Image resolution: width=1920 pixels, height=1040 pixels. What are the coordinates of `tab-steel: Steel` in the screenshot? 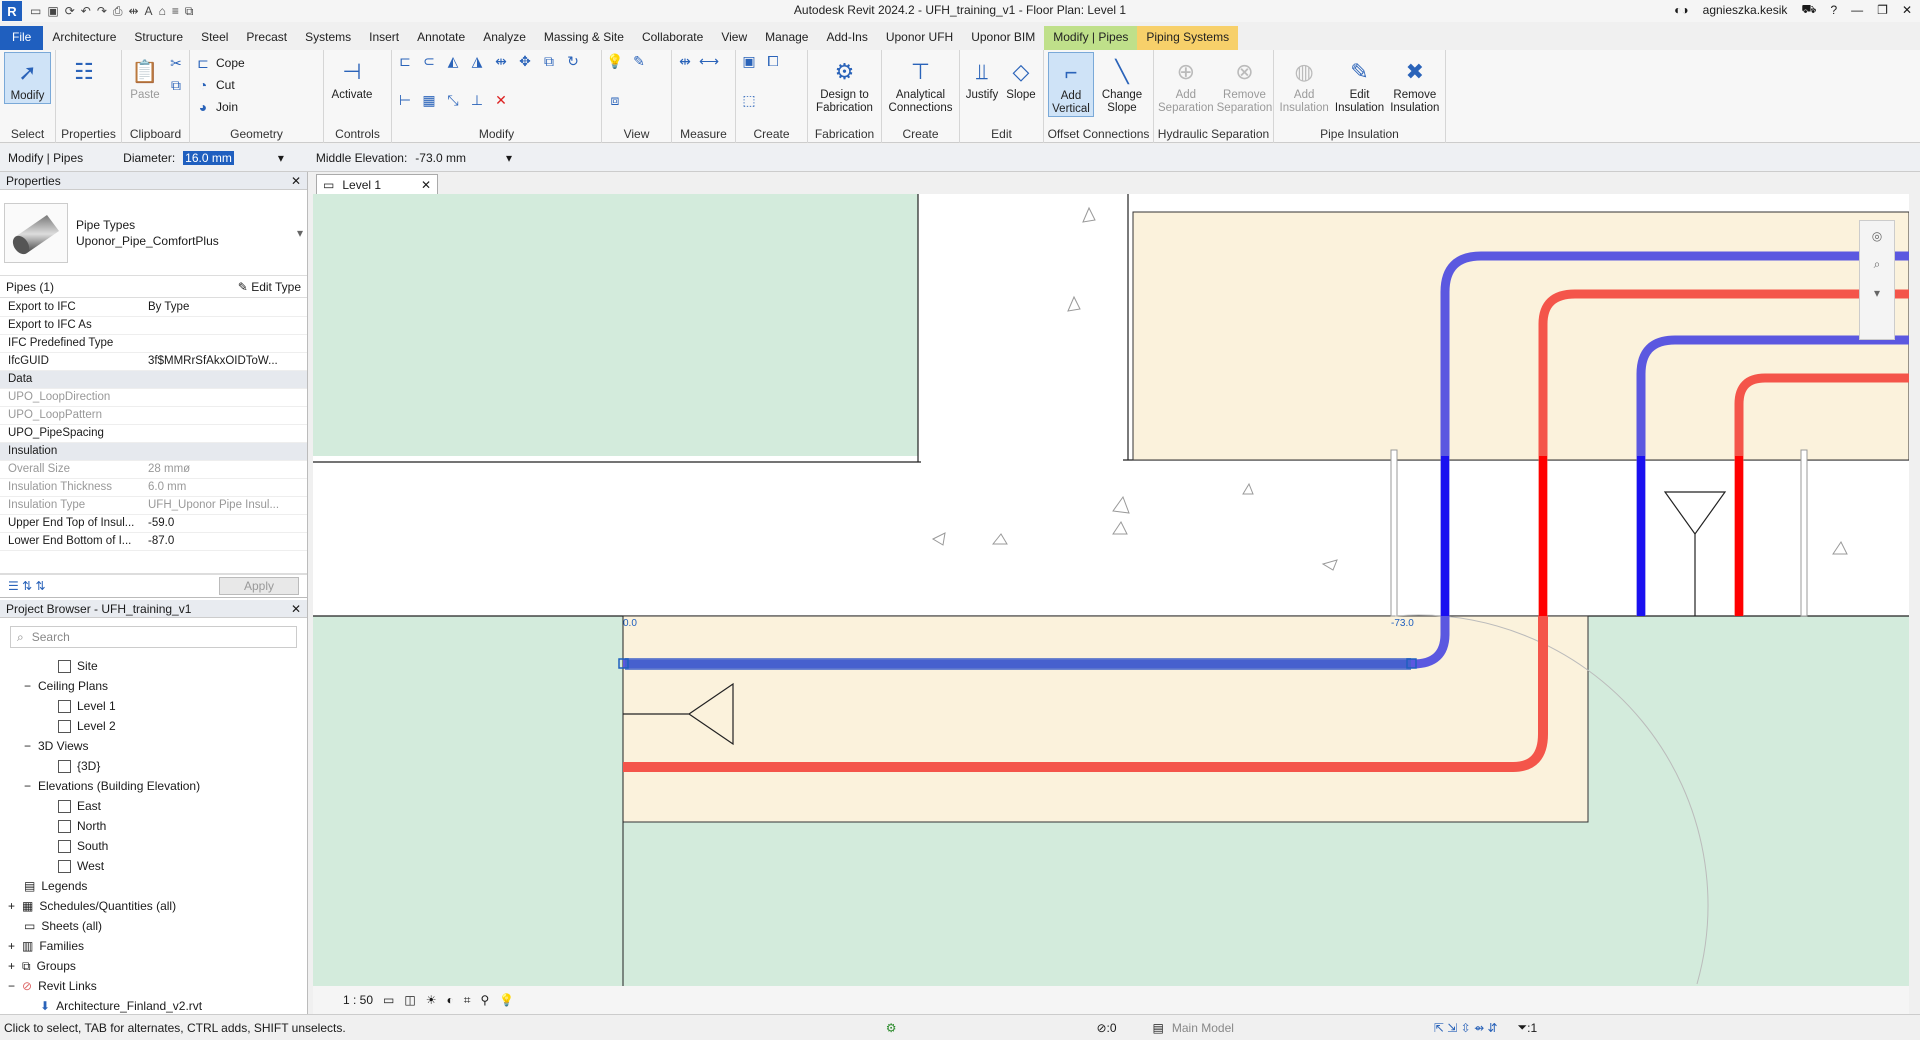 It's located at (214, 38).